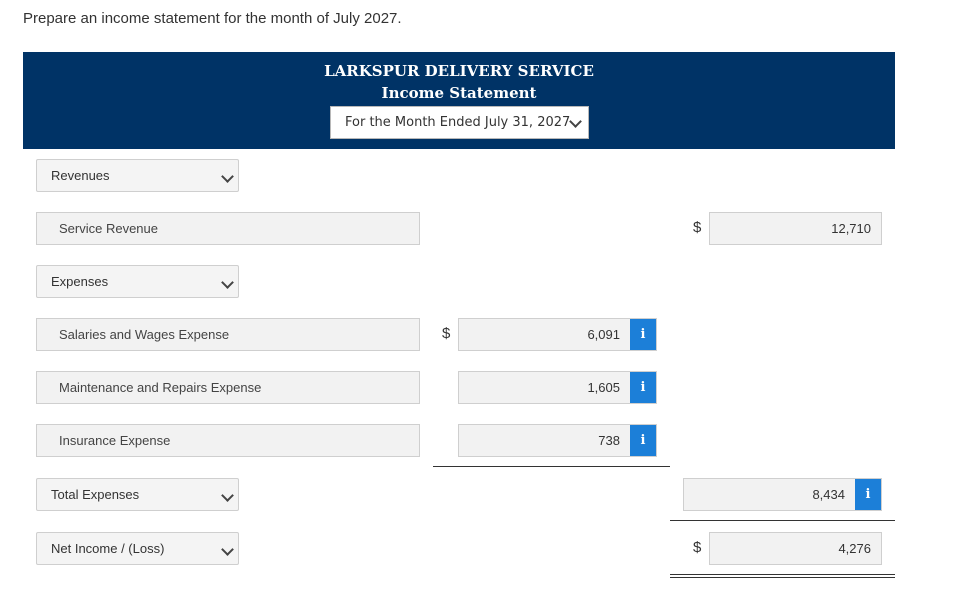 The image size is (954, 599). I want to click on salaries-expense-field: Salaries and Wages Expense, so click(228, 334).